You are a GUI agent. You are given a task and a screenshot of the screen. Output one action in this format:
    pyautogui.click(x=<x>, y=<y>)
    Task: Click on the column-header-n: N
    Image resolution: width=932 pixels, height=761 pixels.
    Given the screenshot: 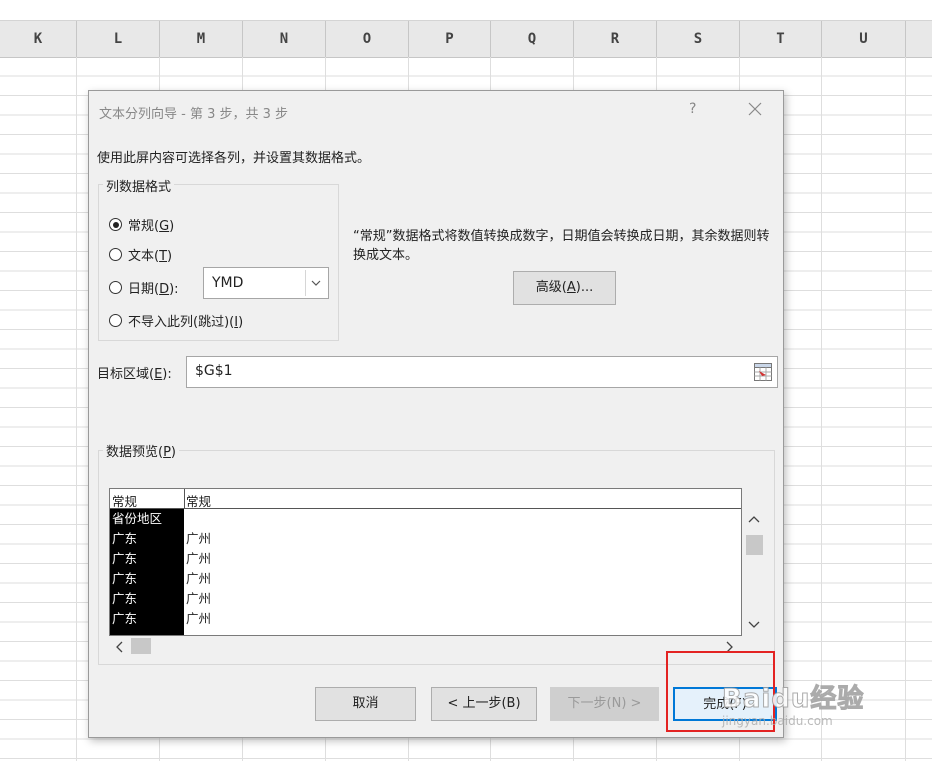 What is the action you would take?
    pyautogui.click(x=284, y=39)
    